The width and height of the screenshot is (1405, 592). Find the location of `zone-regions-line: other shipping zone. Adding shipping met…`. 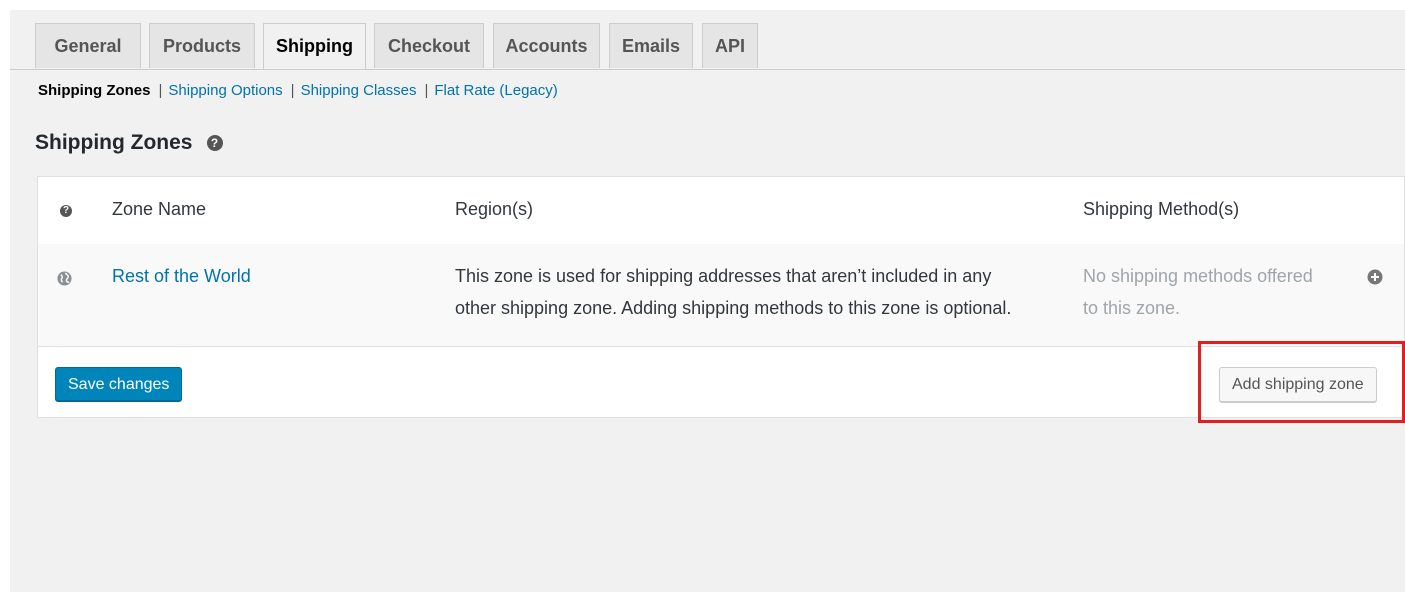

zone-regions-line: other shipping zone. Adding shipping met… is located at coordinates (733, 308).